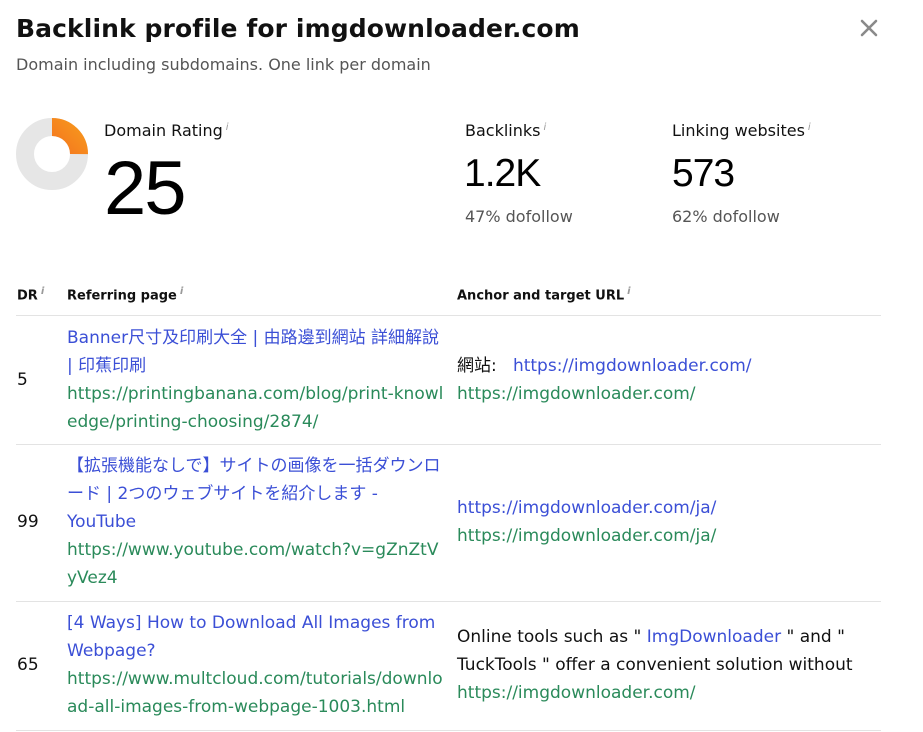  What do you see at coordinates (519, 216) in the screenshot?
I see `backlinks-dofollow: 47% dofollow` at bounding box center [519, 216].